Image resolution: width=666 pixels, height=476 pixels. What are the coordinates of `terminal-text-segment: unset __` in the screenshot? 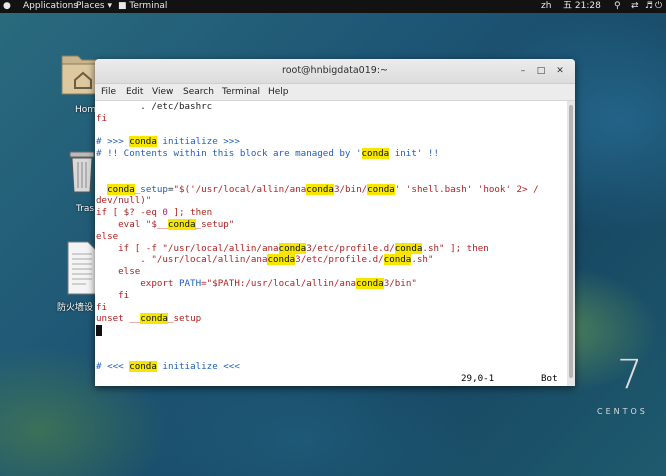 It's located at (118, 319).